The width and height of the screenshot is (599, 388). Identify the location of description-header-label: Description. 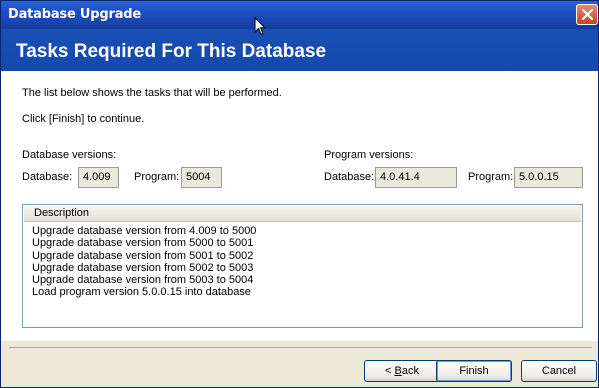
(62, 213).